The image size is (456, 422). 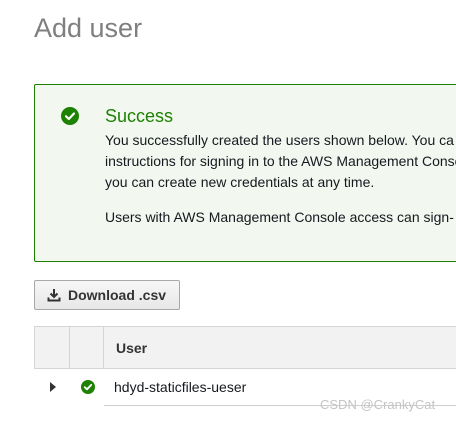 I want to click on users-table-header, so click(x=245, y=347).